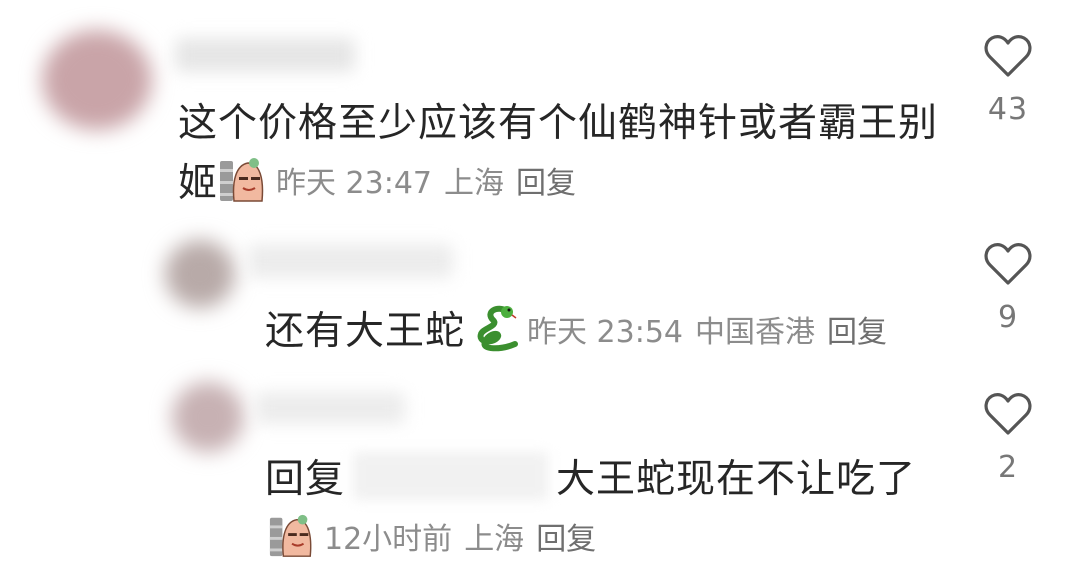  I want to click on comment-time: 12小时前, so click(388, 539).